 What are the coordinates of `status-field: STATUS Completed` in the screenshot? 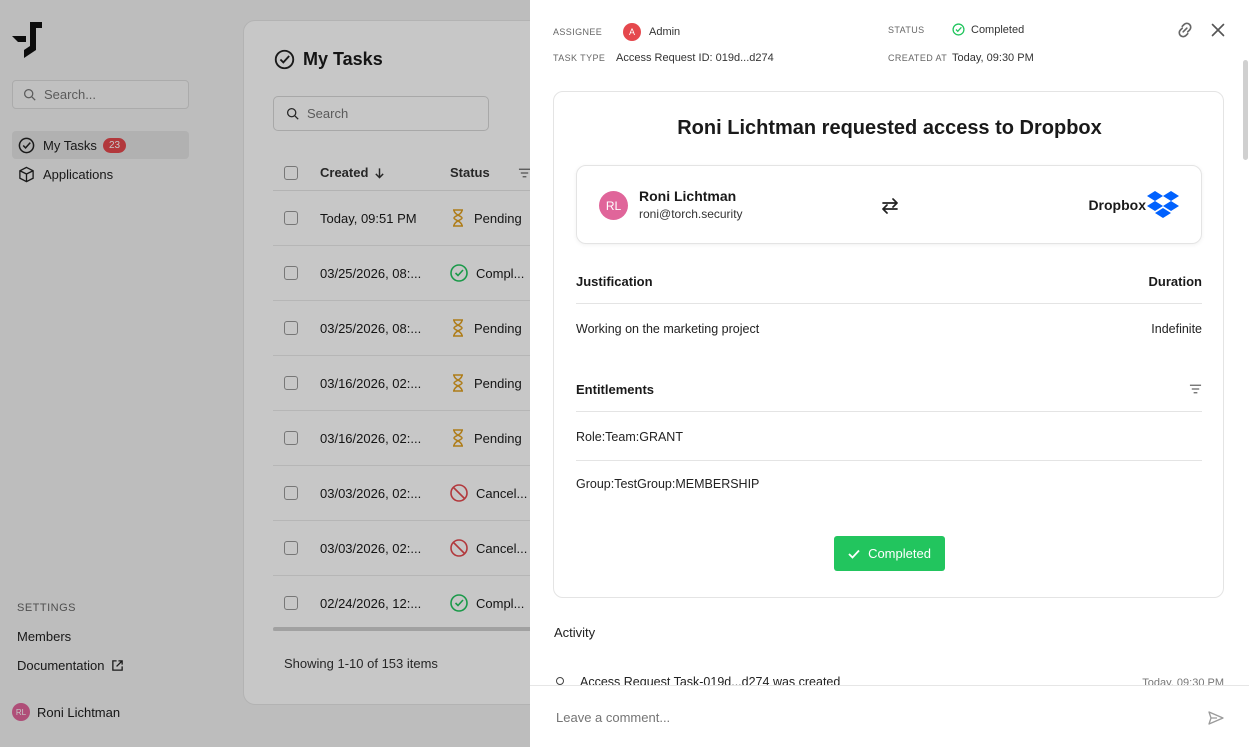 It's located at (956, 29).